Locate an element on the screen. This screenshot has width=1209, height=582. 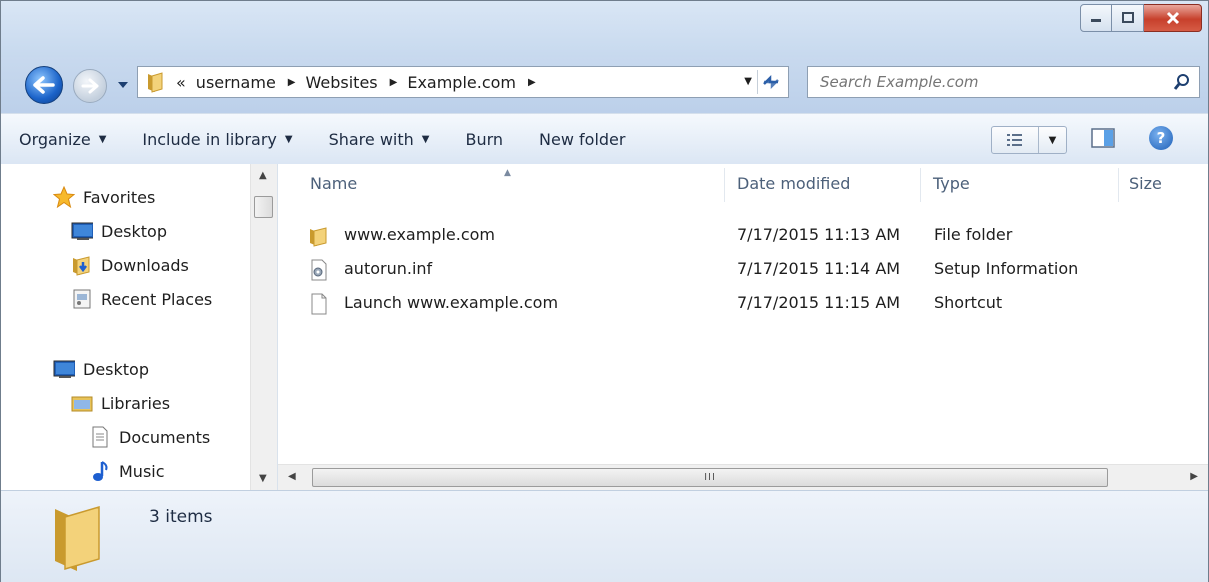
change-view-button is located at coordinates (1015, 140).